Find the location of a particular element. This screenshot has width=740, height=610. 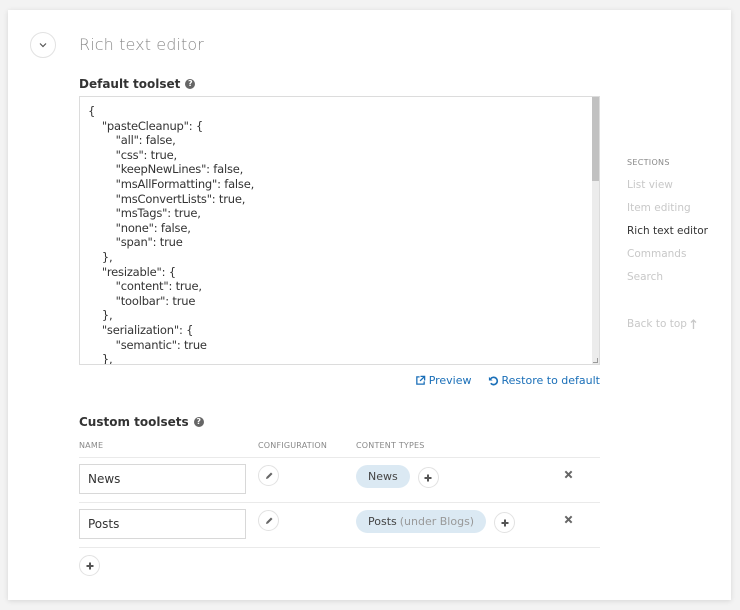

custom-toolsets-label: Custom toolsets ? is located at coordinates (141, 422).